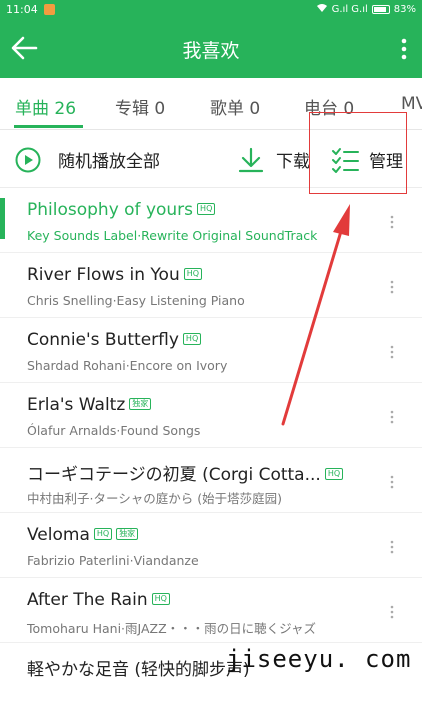 The image size is (422, 708). Describe the element at coordinates (315, 315) in the screenshot. I see `annotation-arrow` at that location.